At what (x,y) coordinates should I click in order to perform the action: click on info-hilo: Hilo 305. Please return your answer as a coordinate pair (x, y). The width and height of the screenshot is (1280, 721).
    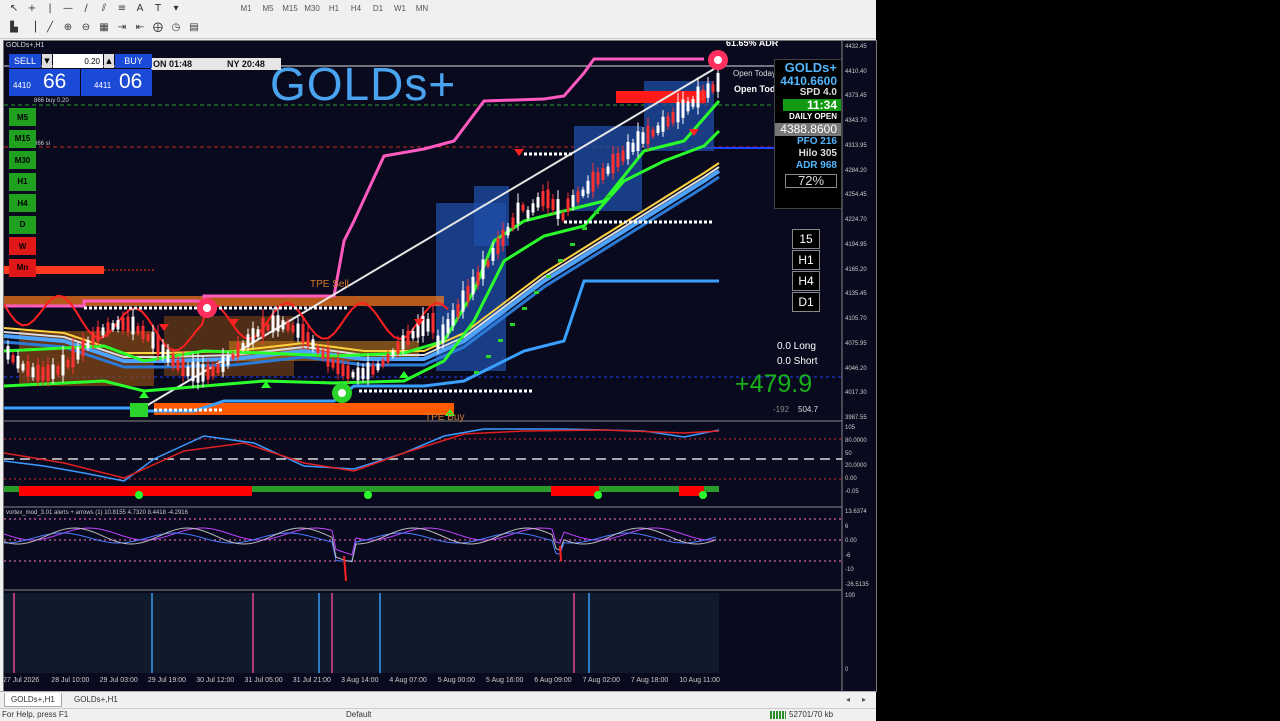
    Looking at the image, I should click on (817, 153).